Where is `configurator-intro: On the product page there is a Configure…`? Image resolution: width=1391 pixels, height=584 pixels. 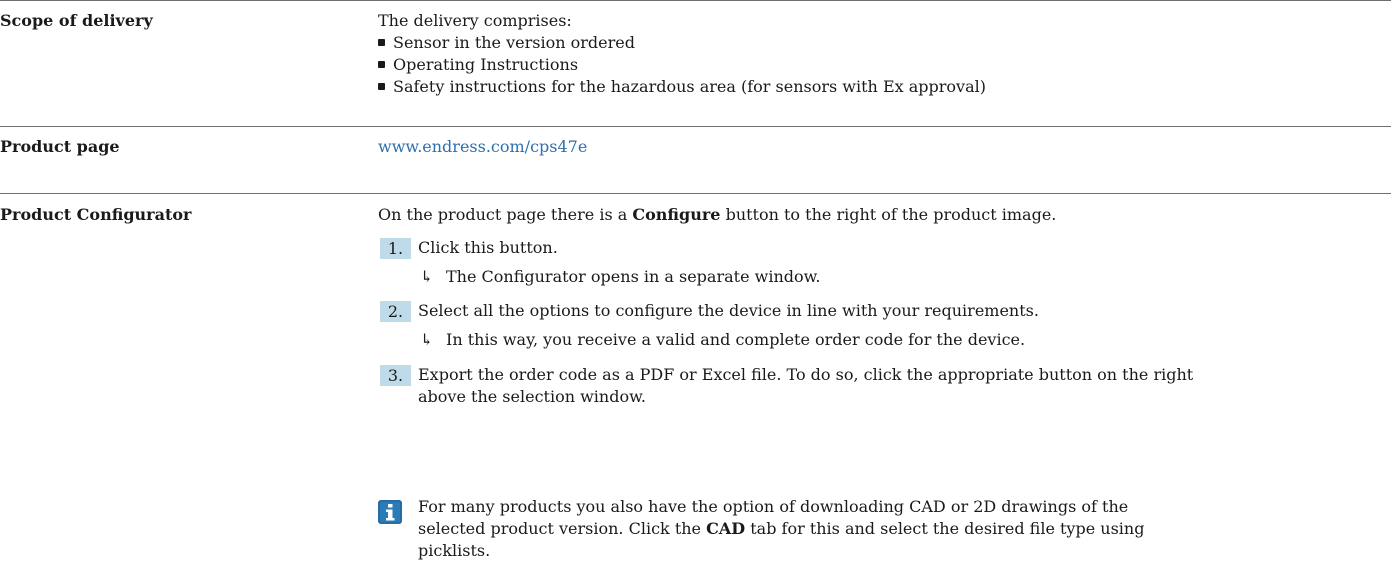
configurator-intro: On the product page there is a Configure… is located at coordinates (717, 214).